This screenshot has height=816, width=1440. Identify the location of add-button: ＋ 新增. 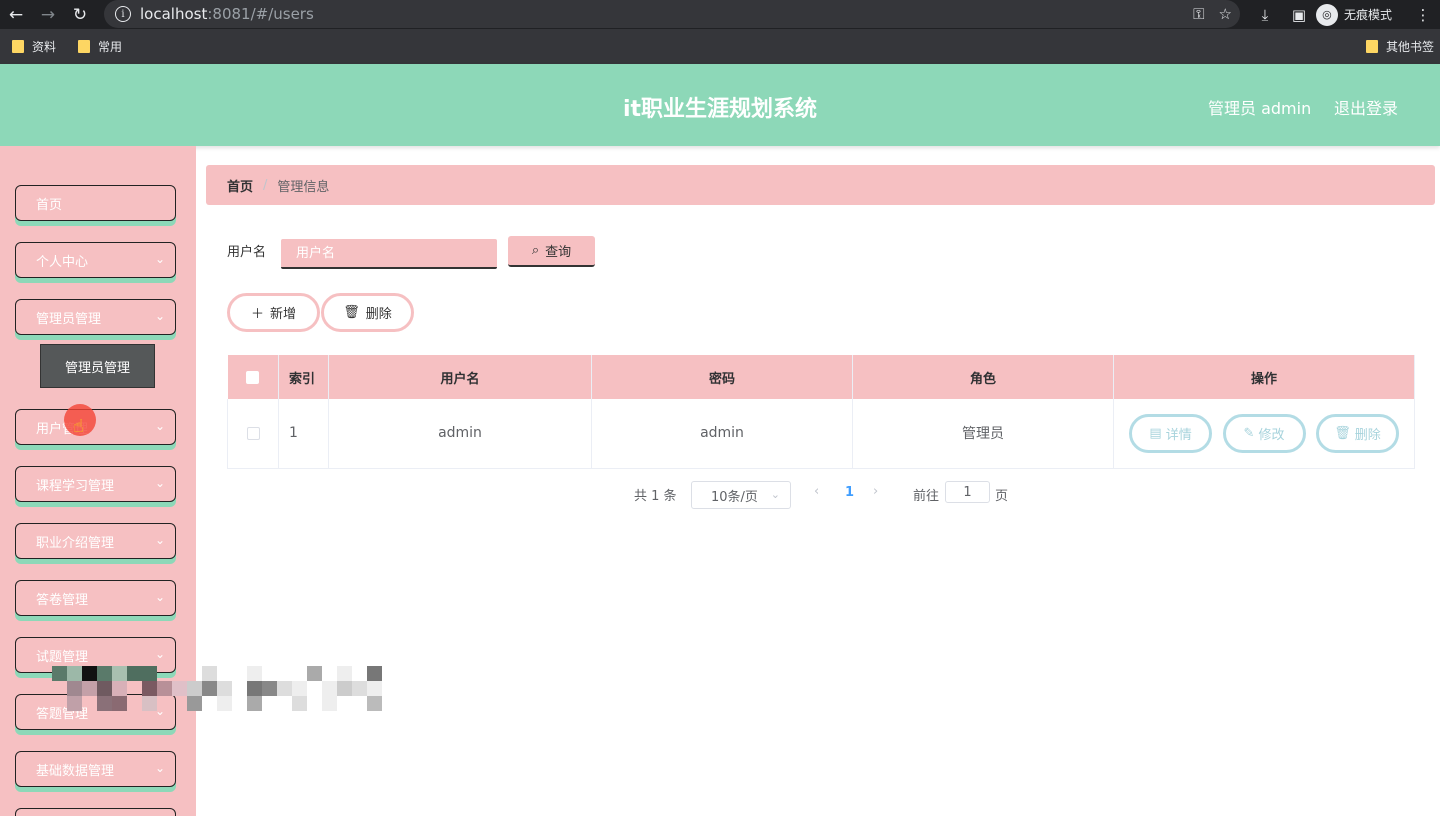
(273, 312).